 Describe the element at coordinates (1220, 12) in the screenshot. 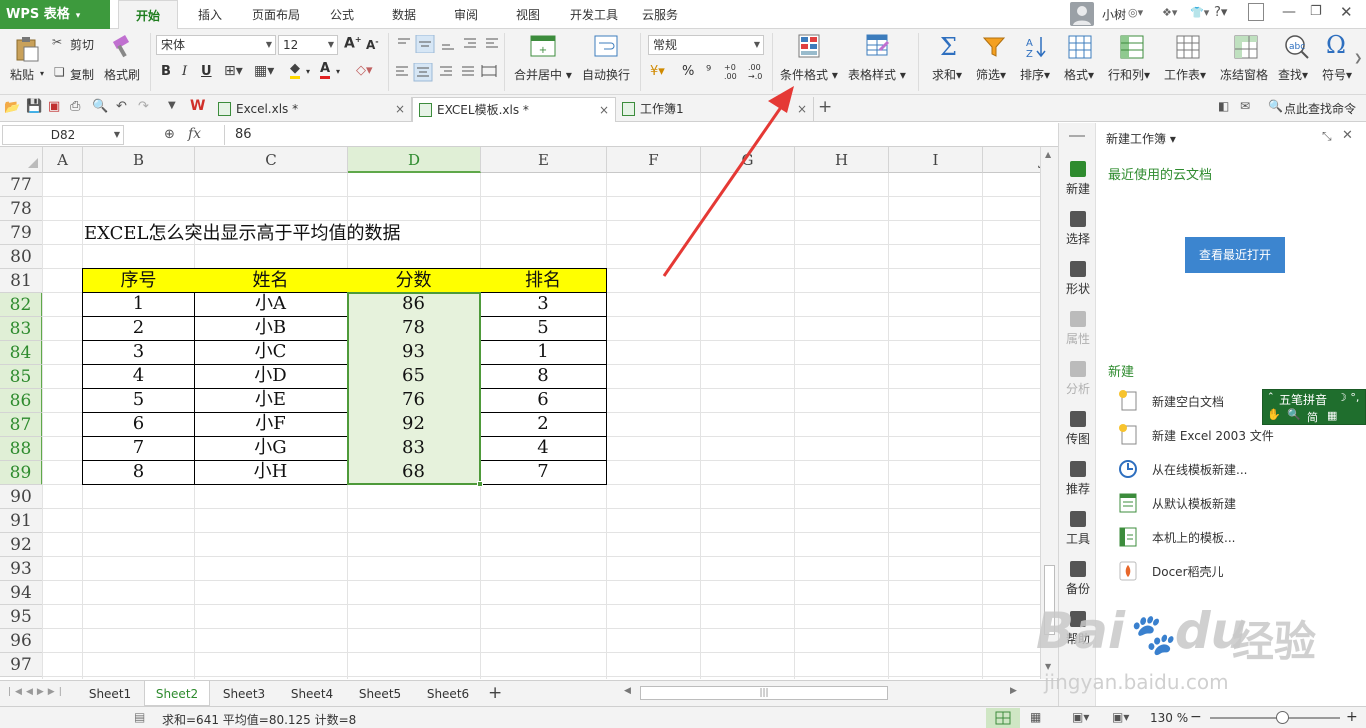

I see `help-icon: ?▾` at that location.